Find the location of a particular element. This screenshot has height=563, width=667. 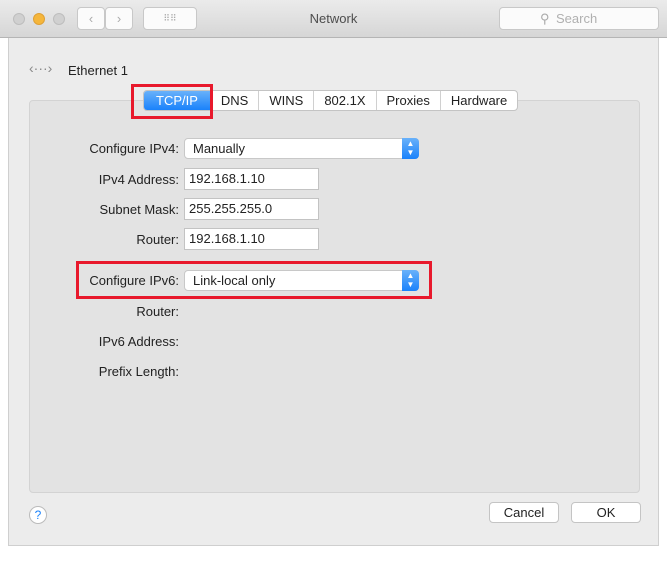

tab-hardware: Hardware is located at coordinates (479, 100).